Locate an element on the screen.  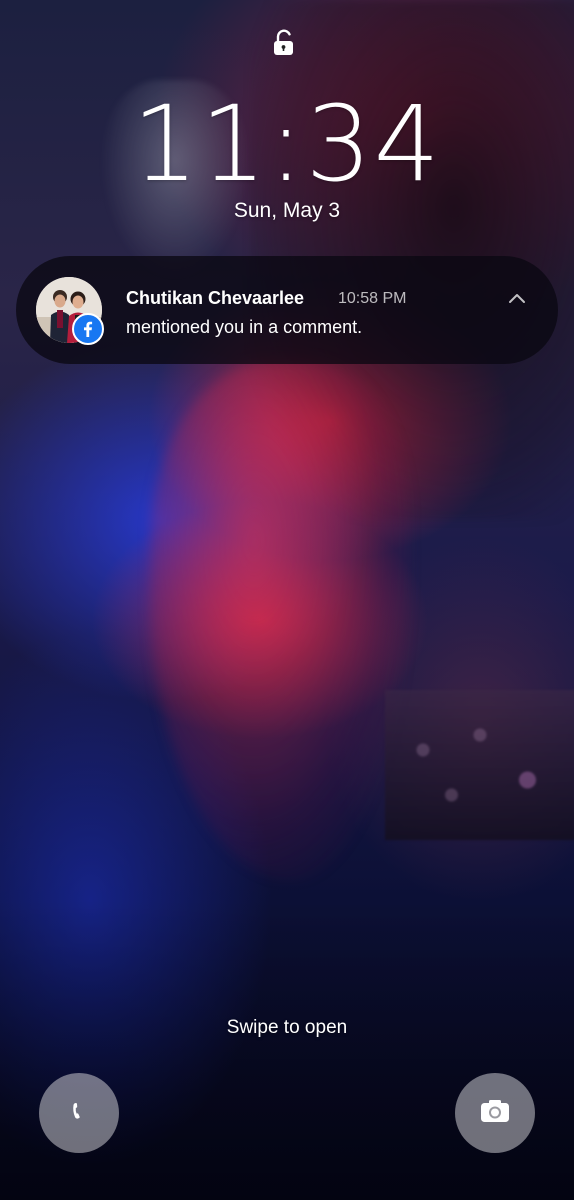
chevron-up-icon is located at coordinates (517, 299).